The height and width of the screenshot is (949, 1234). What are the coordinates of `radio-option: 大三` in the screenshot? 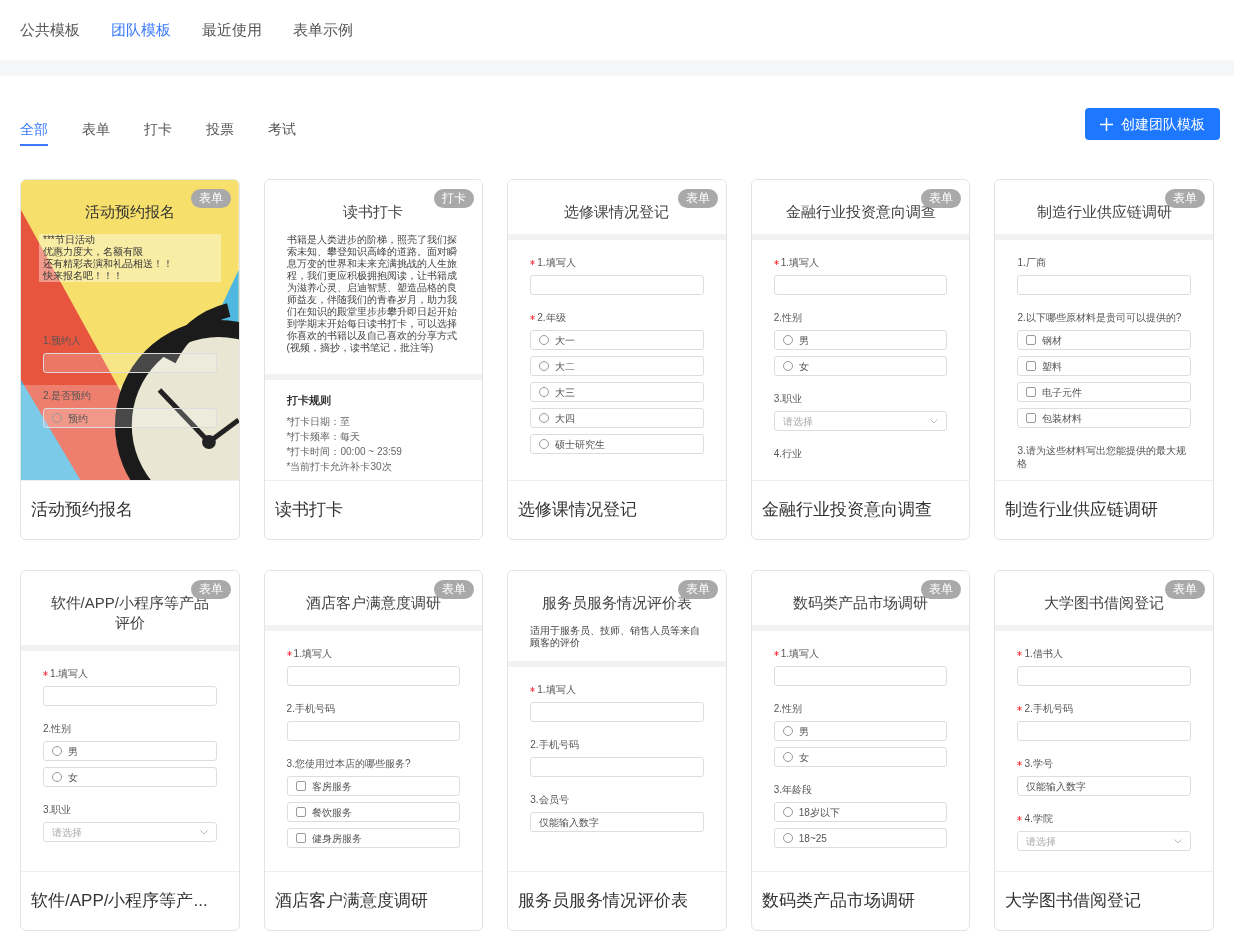 It's located at (617, 392).